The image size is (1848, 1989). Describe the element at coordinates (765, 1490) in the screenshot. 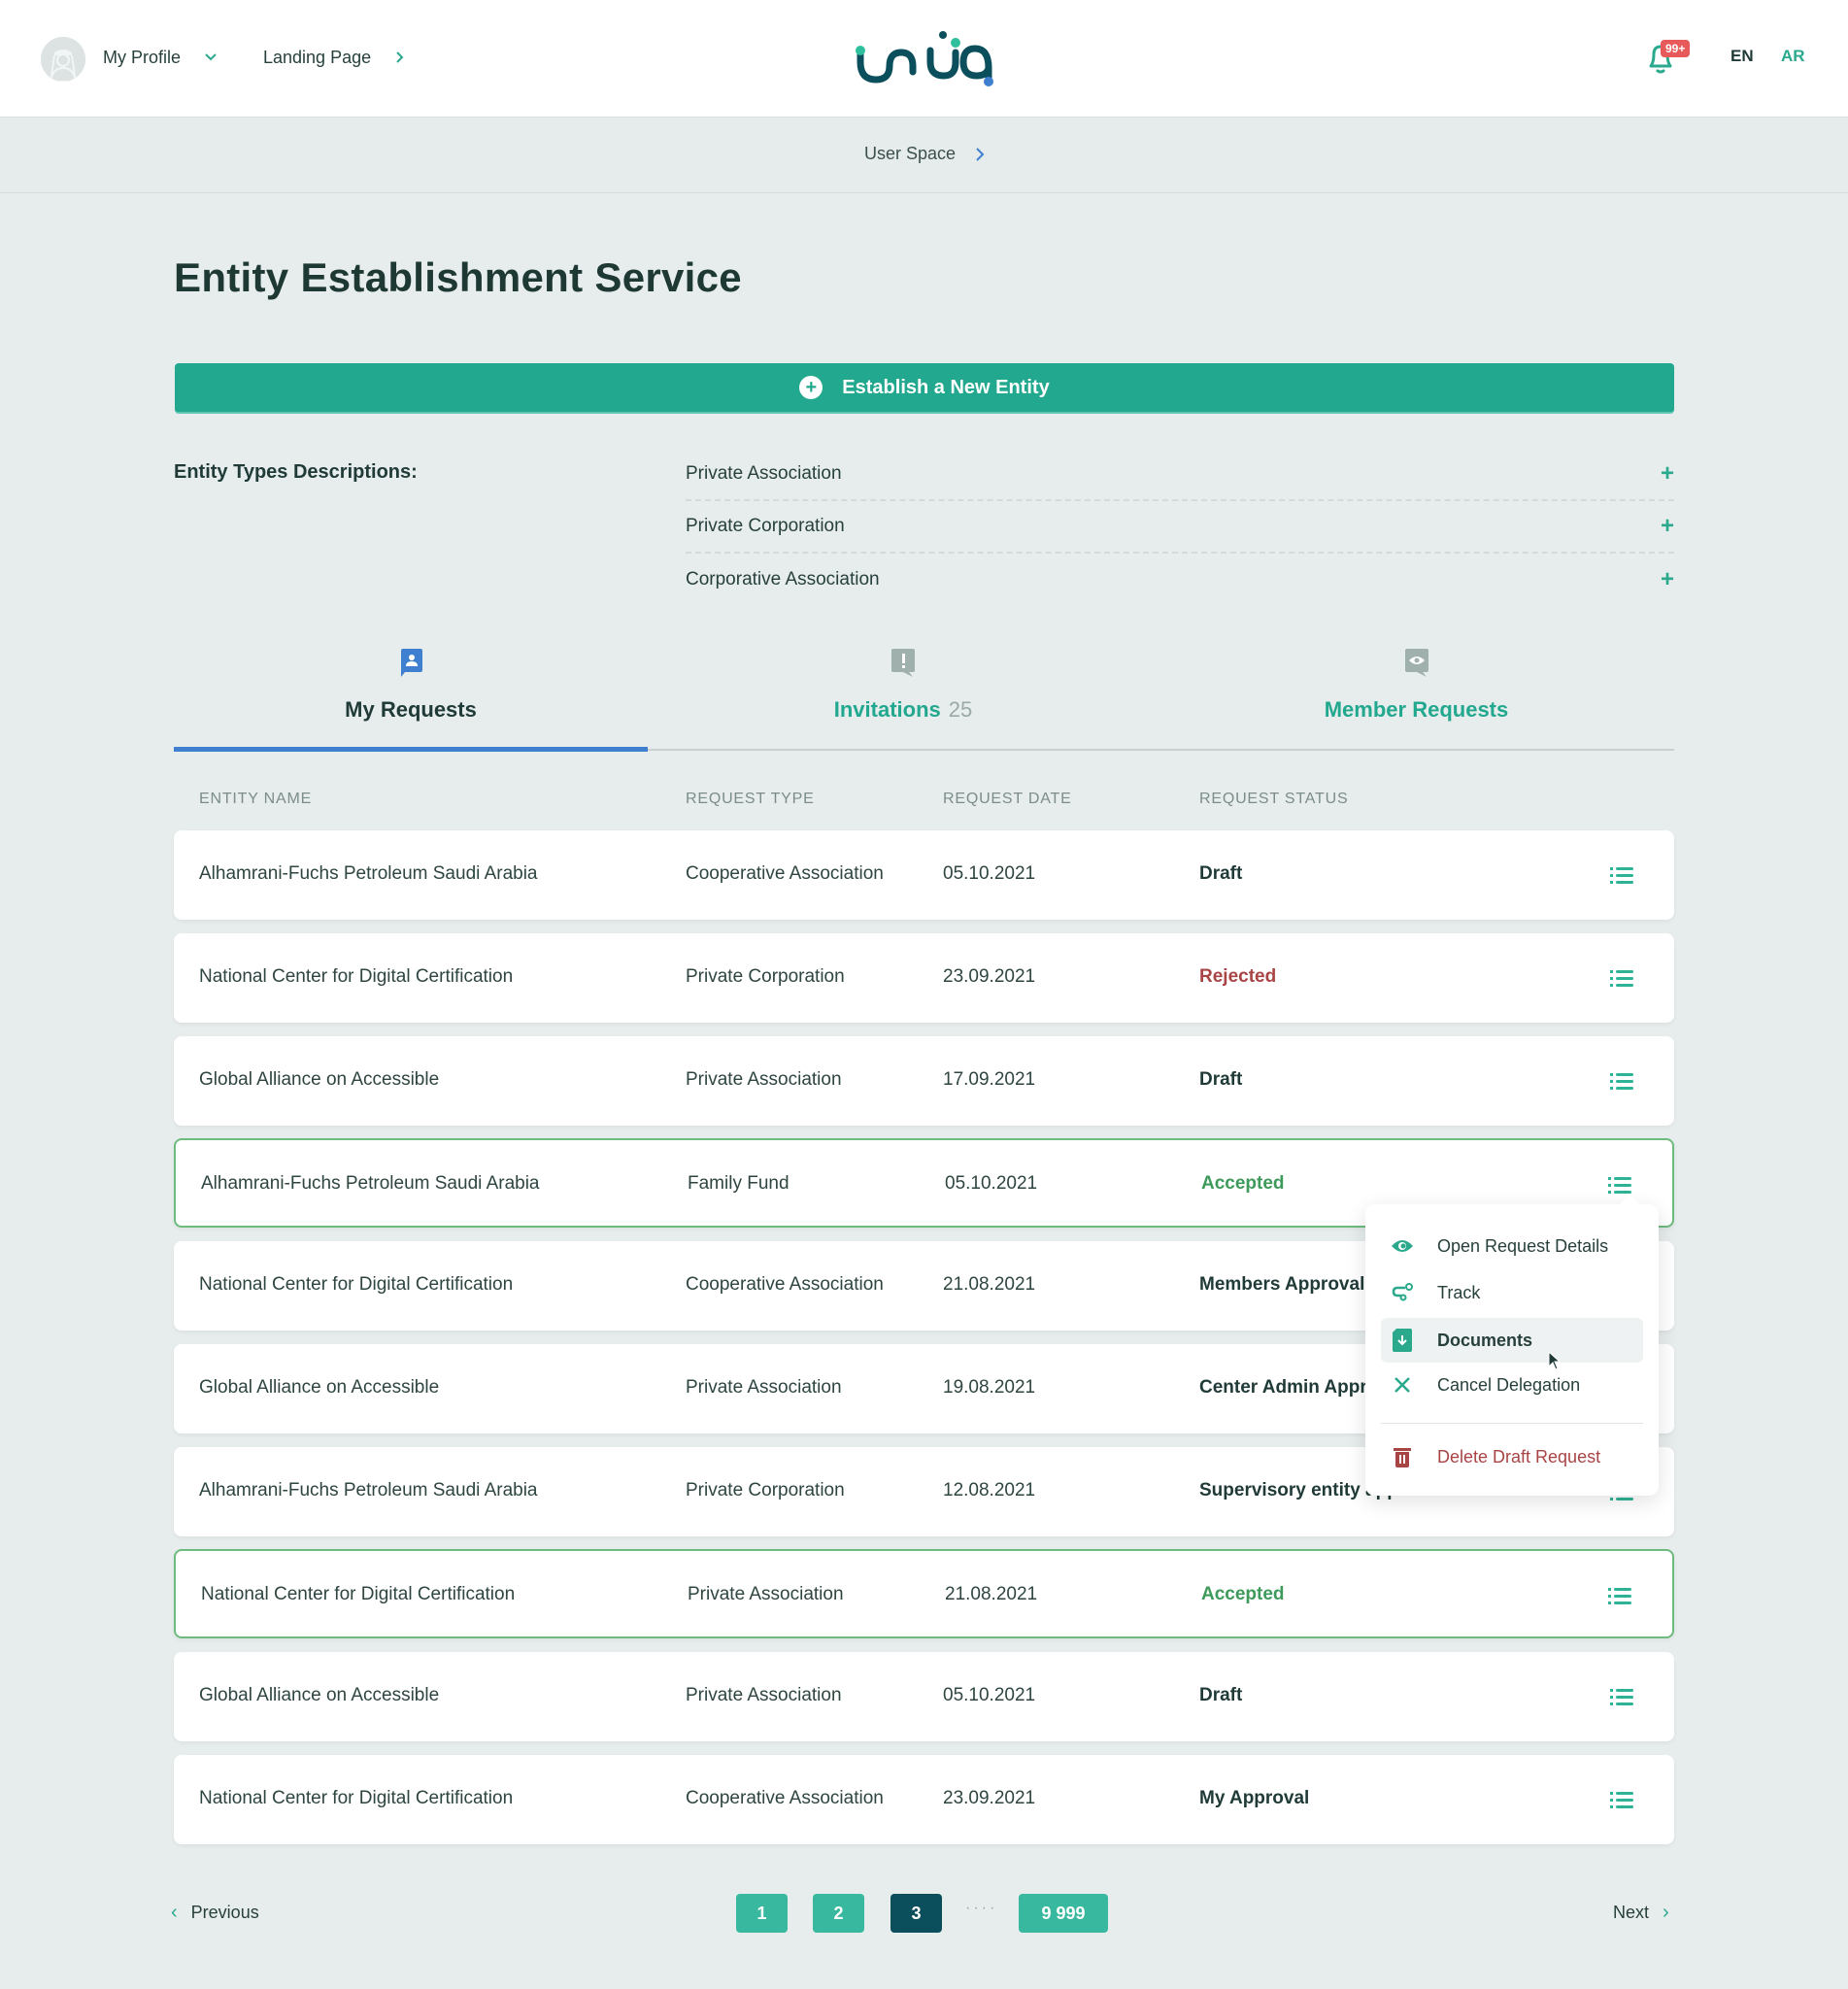

I see `request-type-cell: Private Corporation` at that location.